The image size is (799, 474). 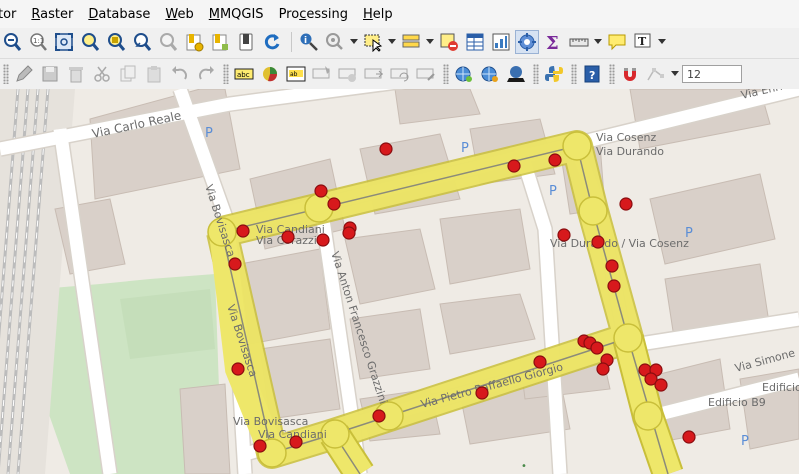 What do you see at coordinates (737, 402) in the screenshot?
I see `street-label: Edificio B9` at bounding box center [737, 402].